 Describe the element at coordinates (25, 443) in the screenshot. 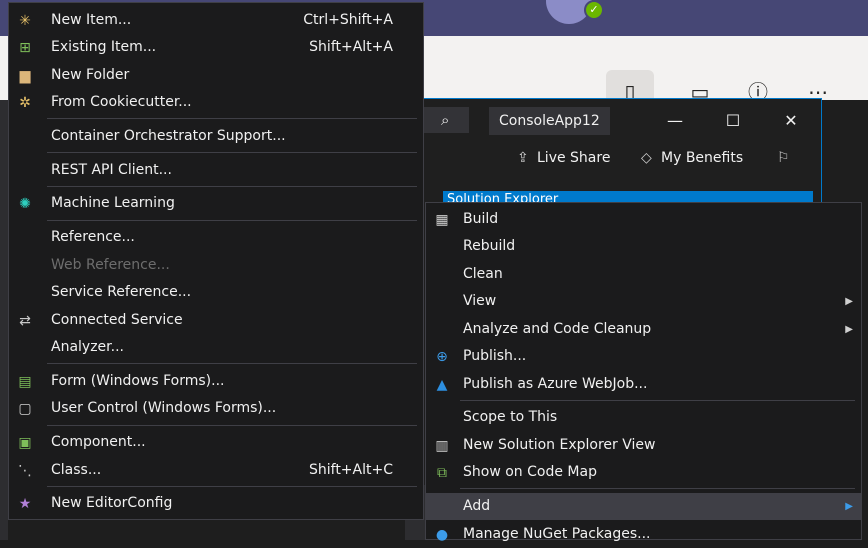

I see `component-icon: ▣` at that location.